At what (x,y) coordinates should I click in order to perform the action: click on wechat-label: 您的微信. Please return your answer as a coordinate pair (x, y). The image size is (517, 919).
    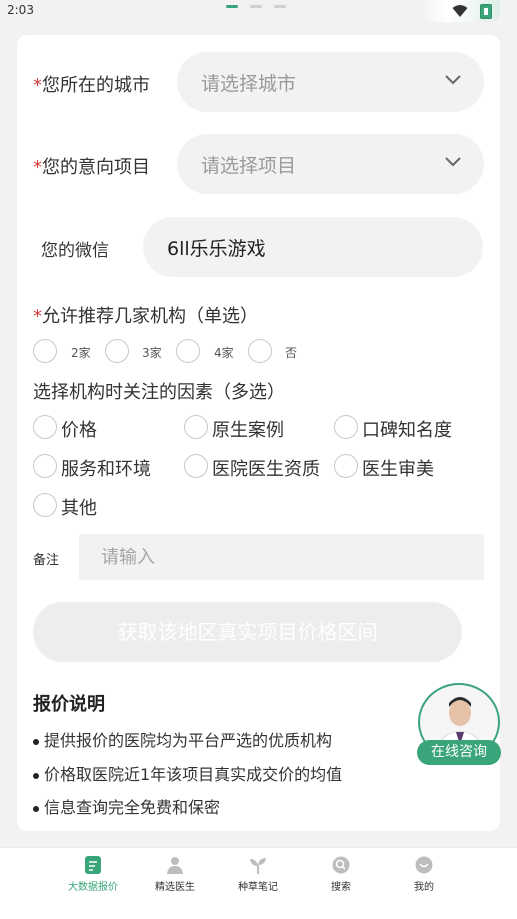
    Looking at the image, I should click on (75, 251).